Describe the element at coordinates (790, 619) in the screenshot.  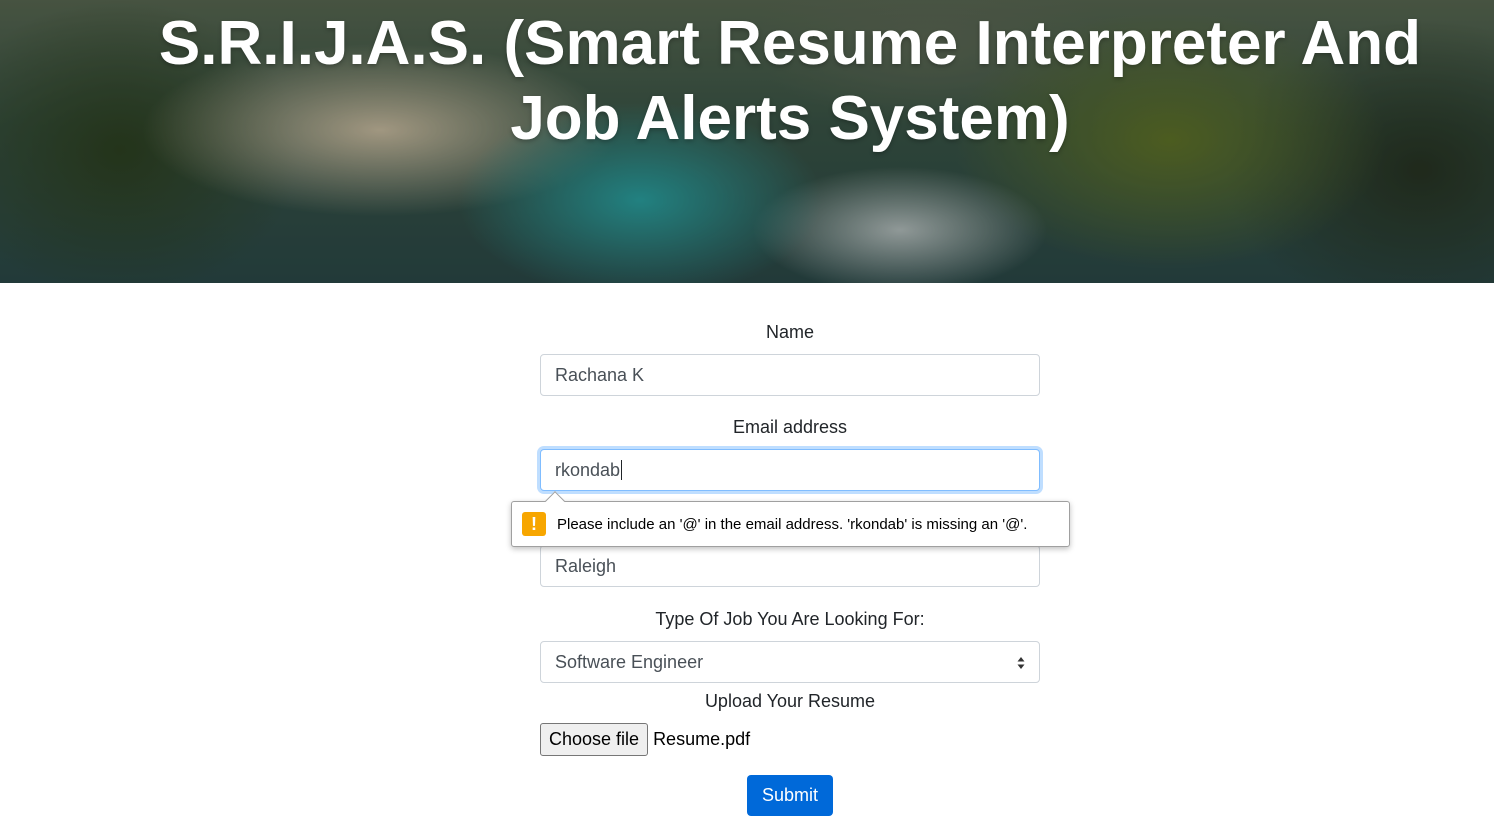
I see `job-type-label: Type Of Job You Are Looking For:` at that location.